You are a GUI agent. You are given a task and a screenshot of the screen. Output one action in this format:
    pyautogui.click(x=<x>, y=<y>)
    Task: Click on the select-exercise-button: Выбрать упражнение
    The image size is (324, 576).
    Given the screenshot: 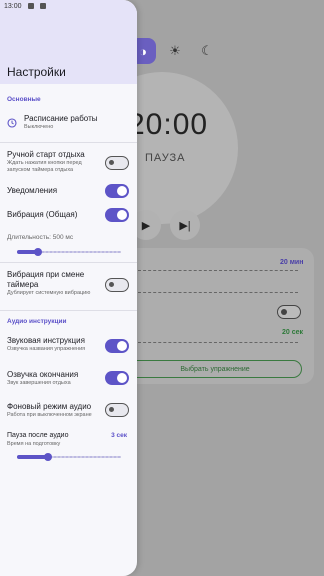 What is the action you would take?
    pyautogui.click(x=215, y=369)
    